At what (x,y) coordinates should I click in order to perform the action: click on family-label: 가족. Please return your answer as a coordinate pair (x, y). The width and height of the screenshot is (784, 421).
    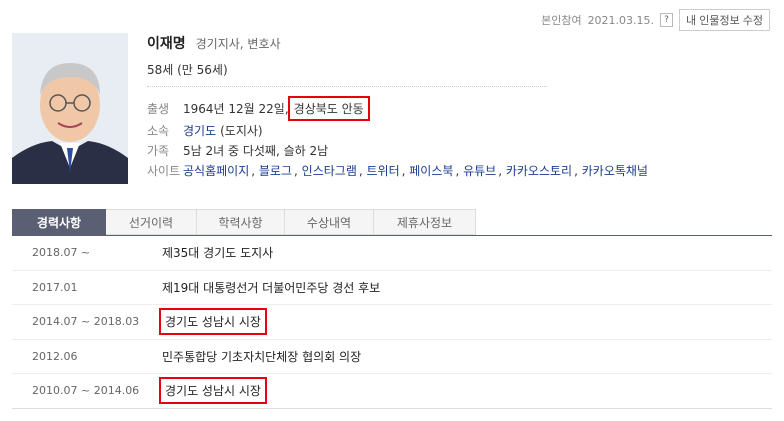
    Looking at the image, I should click on (158, 151).